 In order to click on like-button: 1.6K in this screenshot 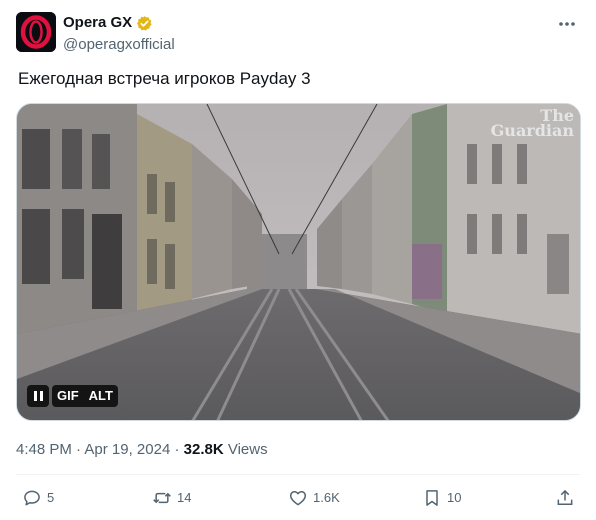, I will do `click(314, 498)`.